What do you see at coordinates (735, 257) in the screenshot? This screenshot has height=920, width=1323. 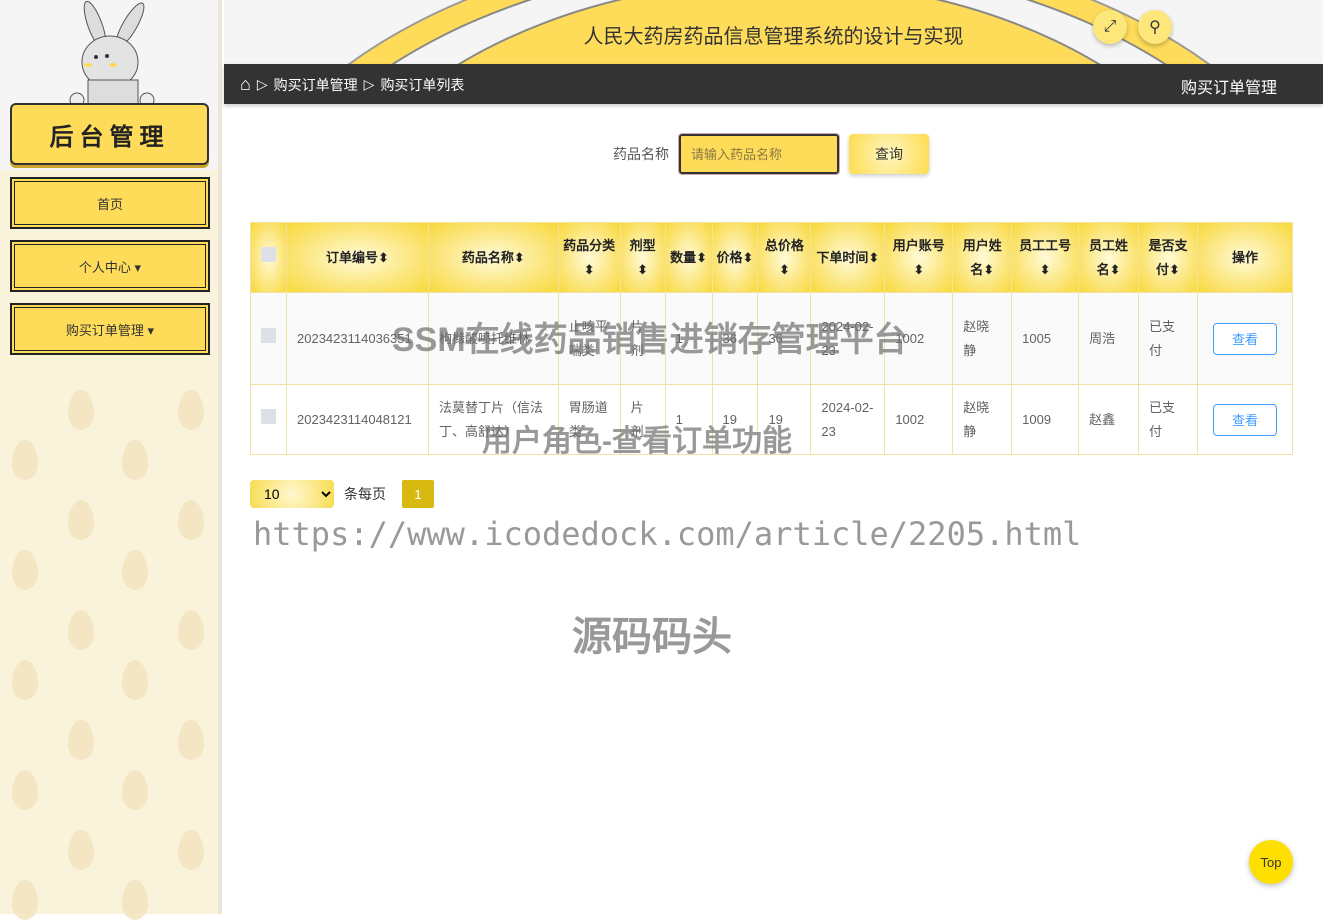 I see `col-price: 价格⬍` at bounding box center [735, 257].